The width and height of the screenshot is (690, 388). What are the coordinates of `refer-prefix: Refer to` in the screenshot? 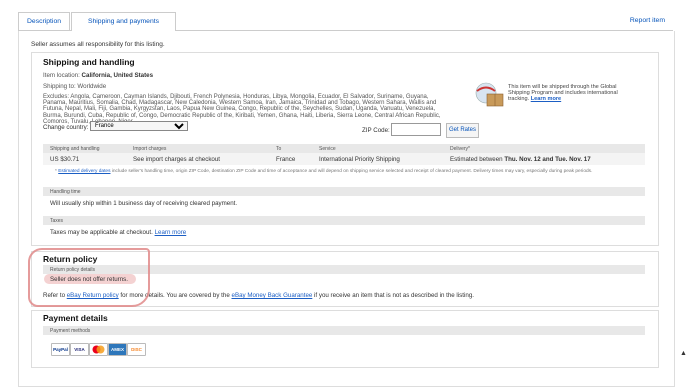 It's located at (55, 295).